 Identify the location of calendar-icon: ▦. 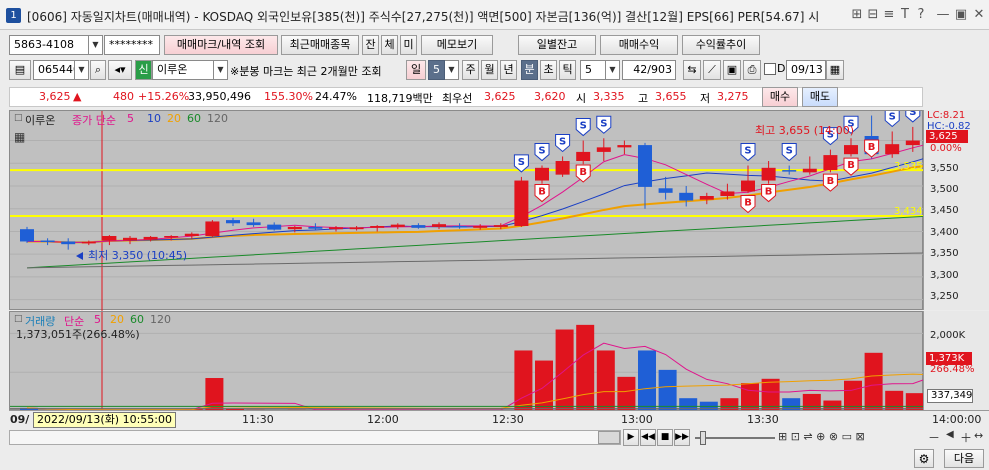
(835, 70).